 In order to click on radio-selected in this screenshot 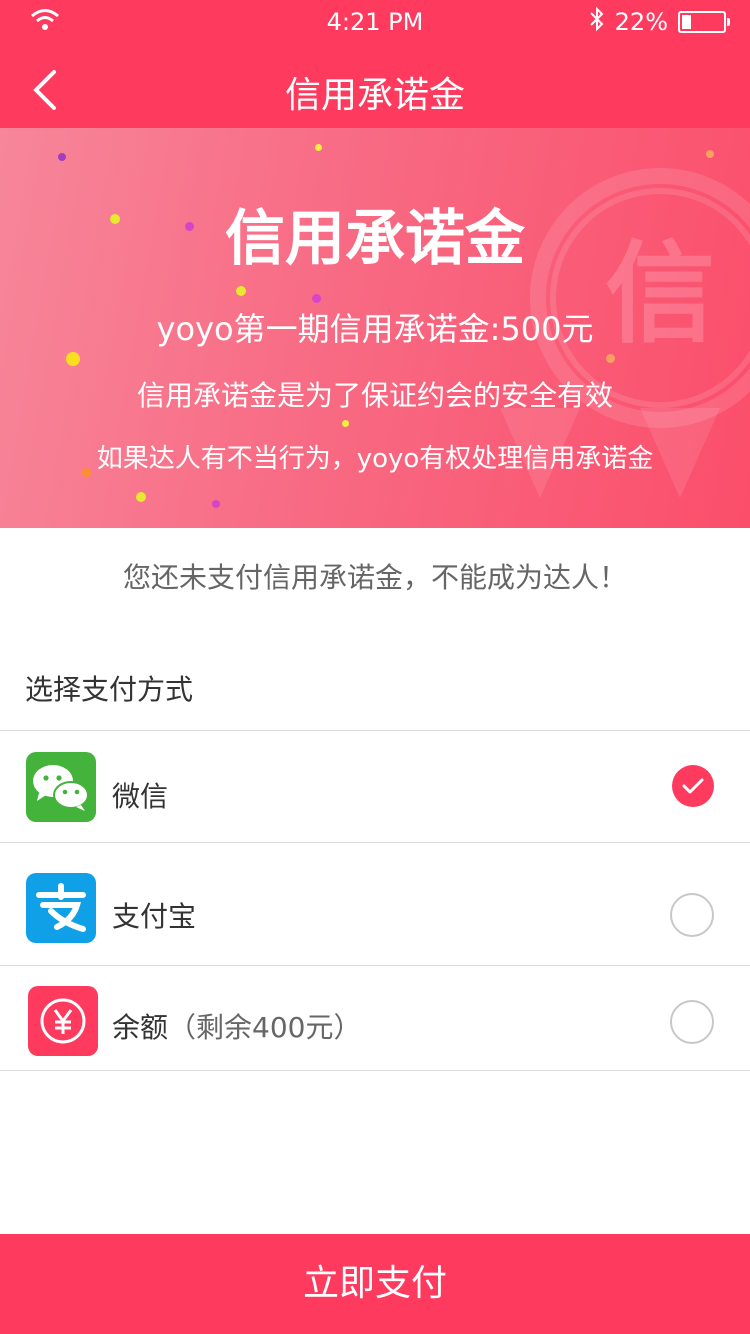, I will do `click(693, 786)`.